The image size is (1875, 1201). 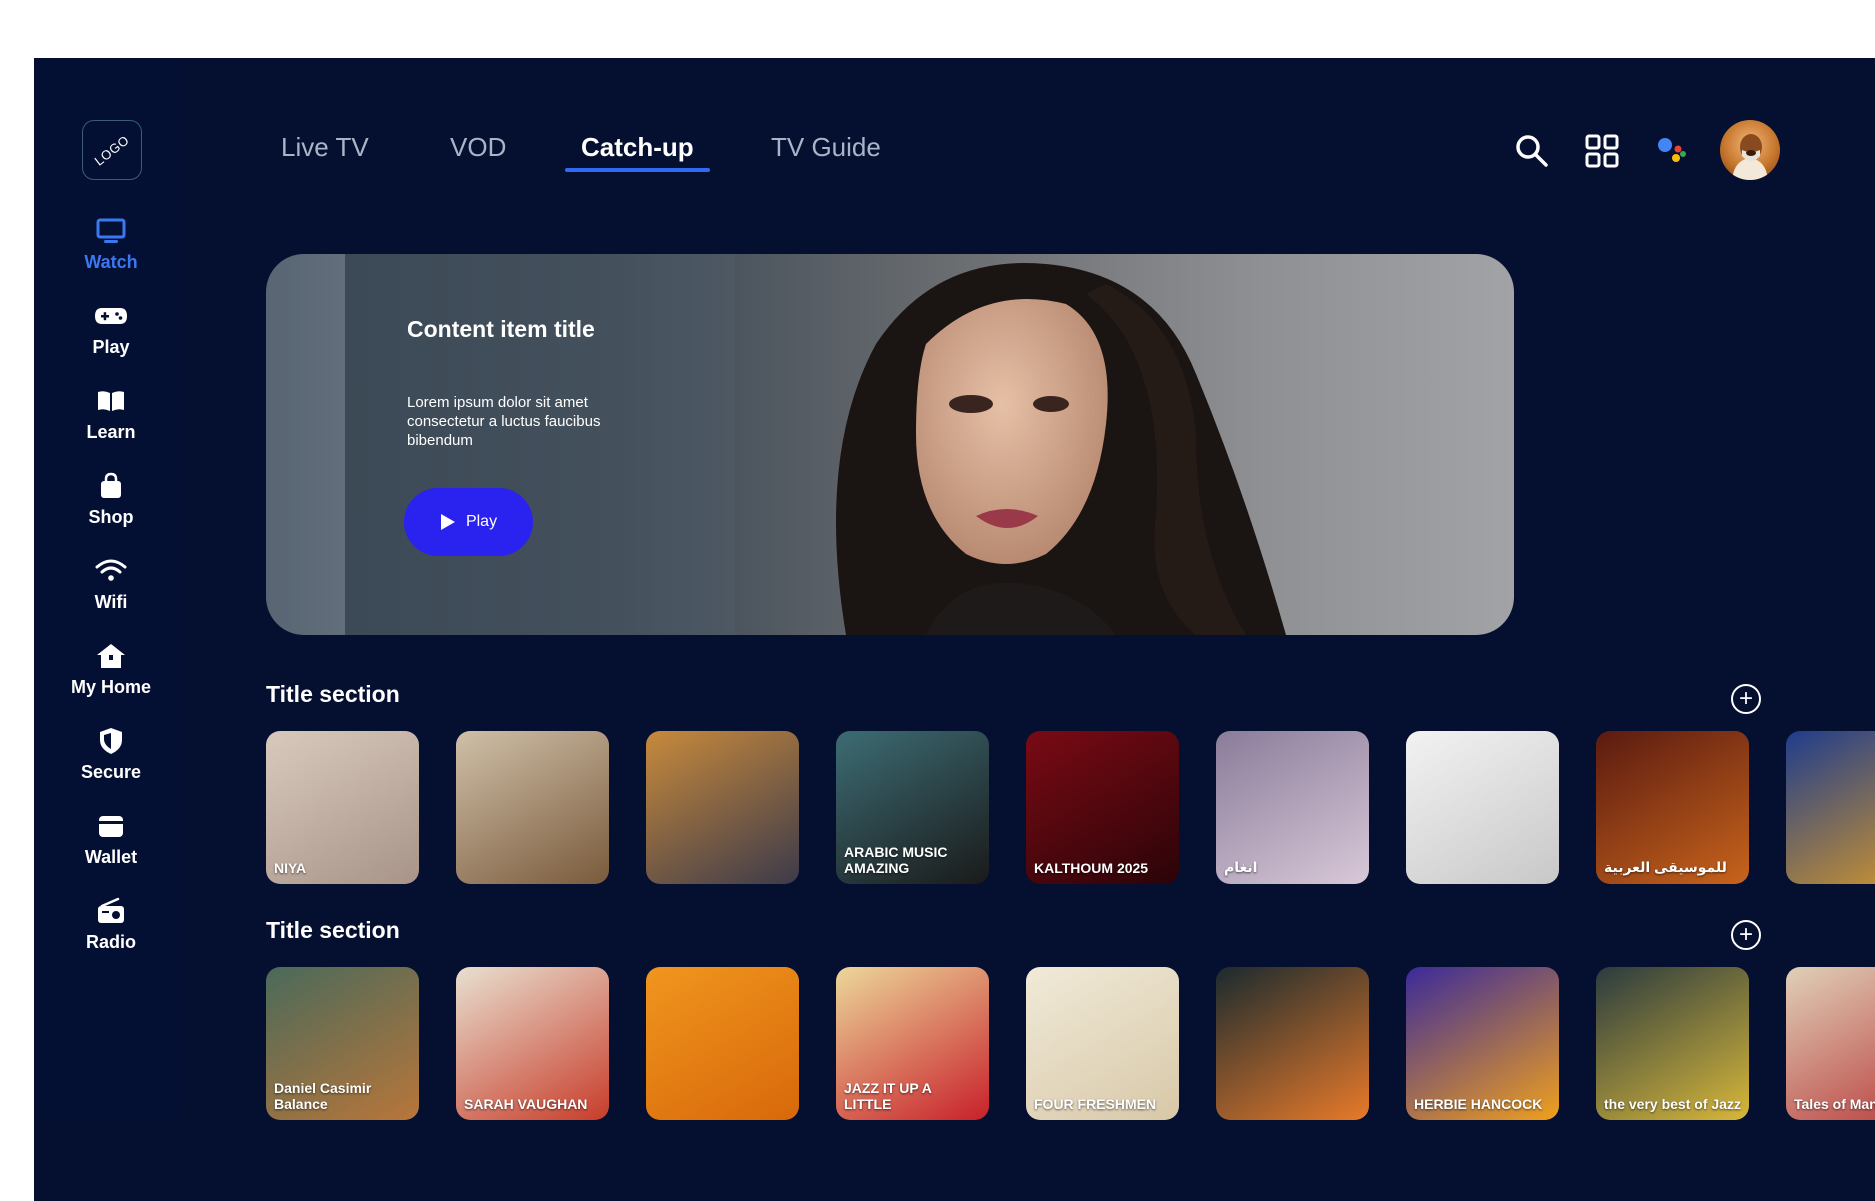 I want to click on user-photo, so click(x=1750, y=157).